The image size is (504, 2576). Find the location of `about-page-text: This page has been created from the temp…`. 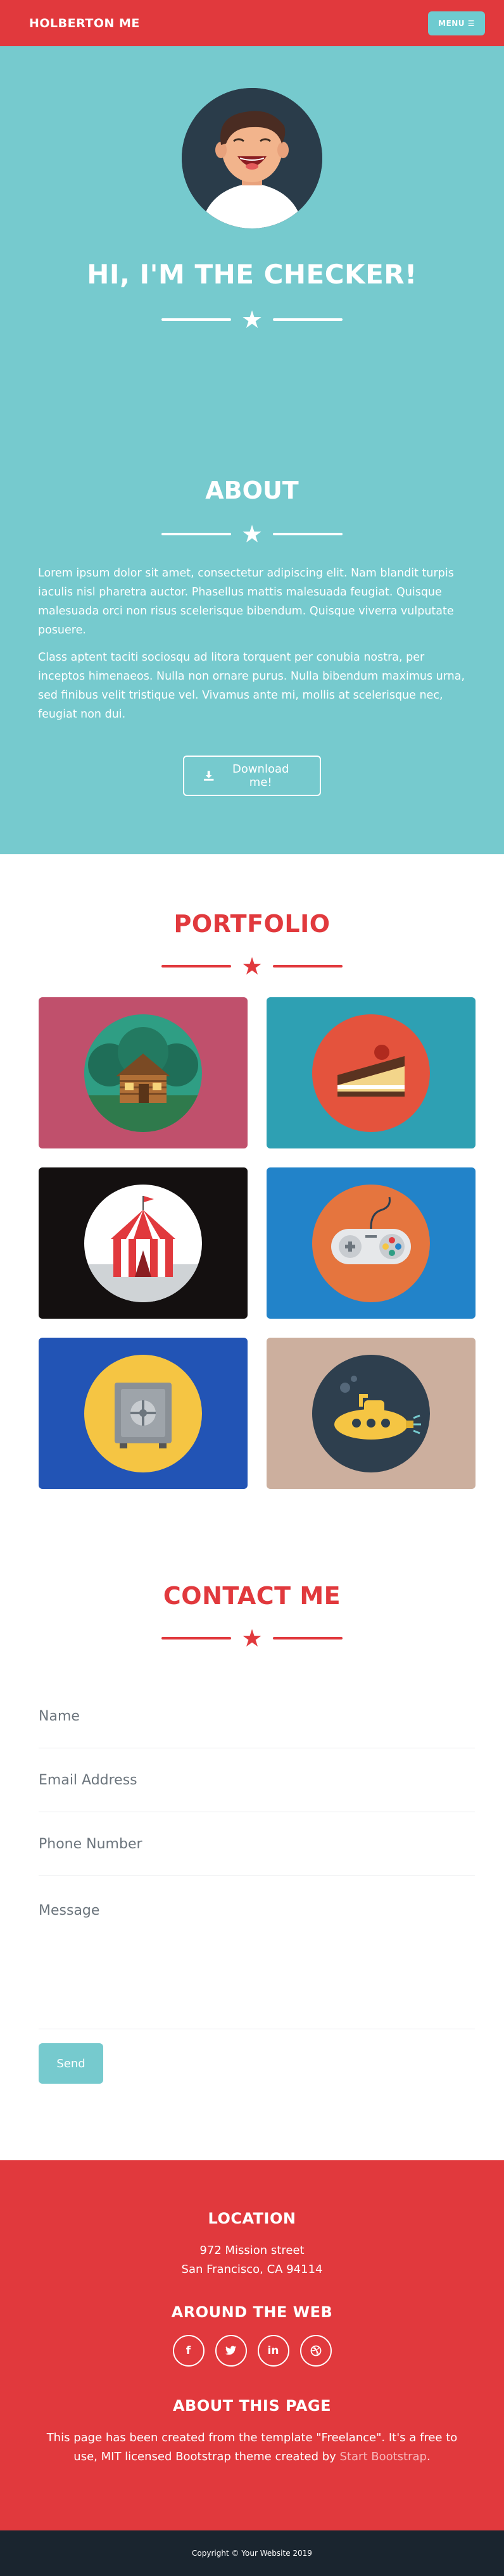

about-page-text: This page has been created from the temp… is located at coordinates (252, 2448).